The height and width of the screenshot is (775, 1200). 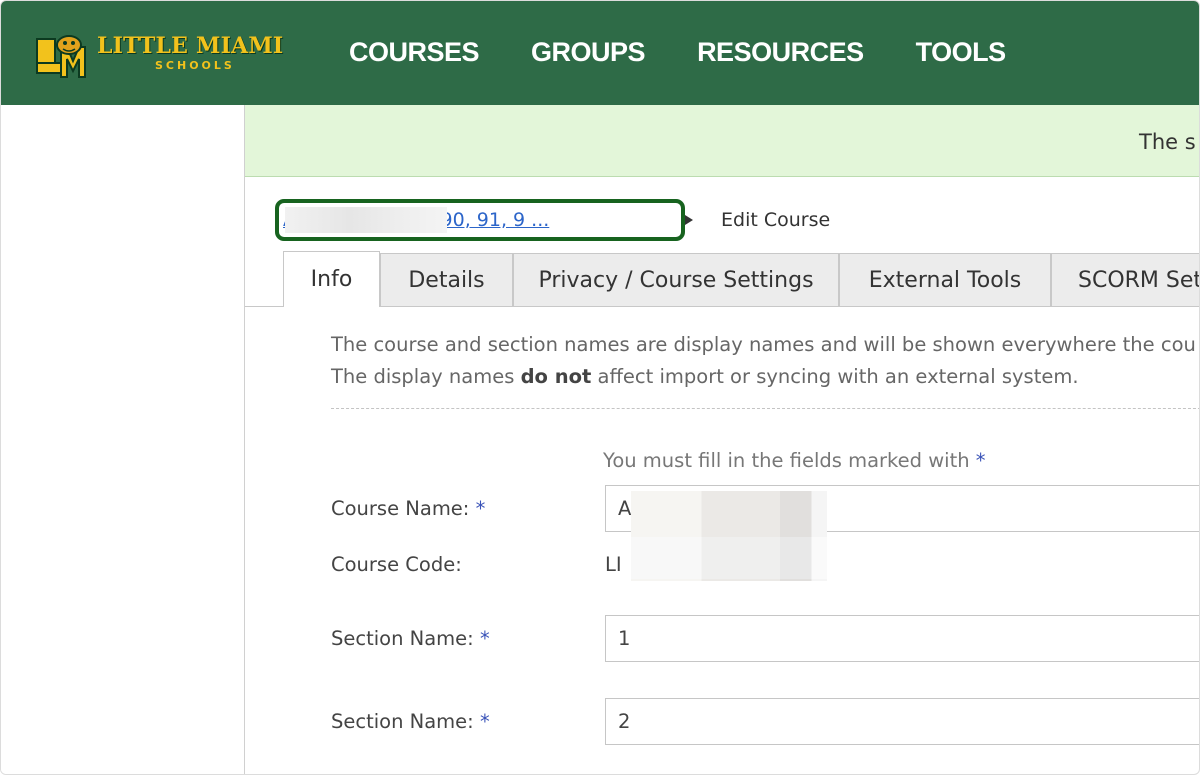 I want to click on course-name-label: Course Name: *, so click(x=408, y=508).